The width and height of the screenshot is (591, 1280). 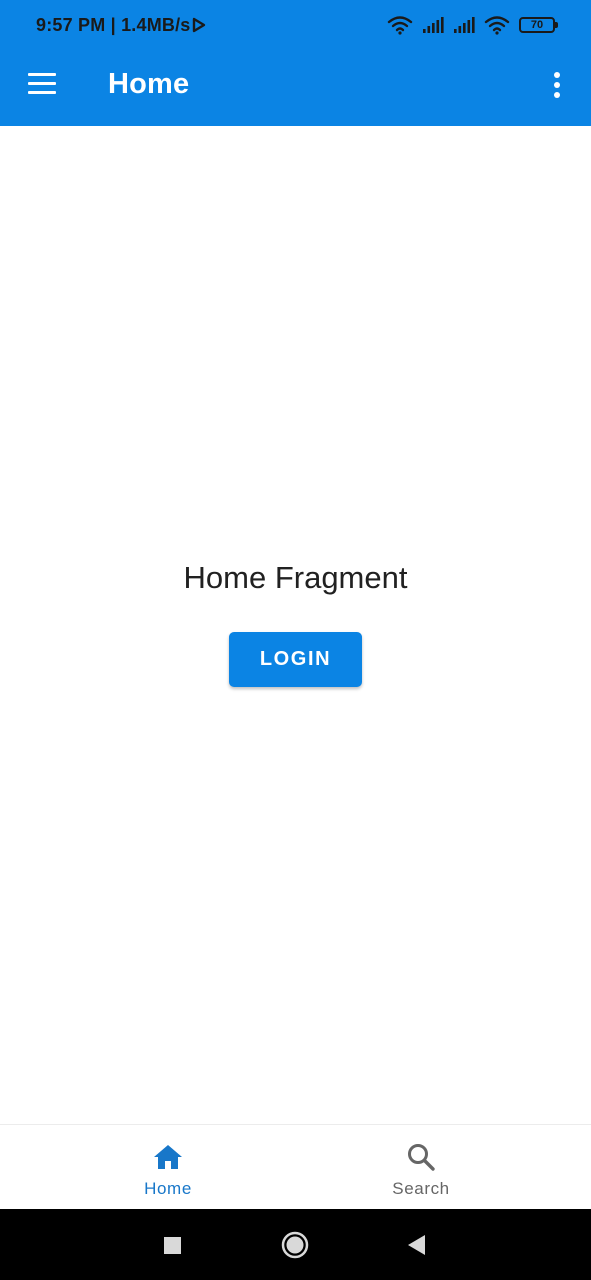 I want to click on search-icon, so click(x=421, y=1157).